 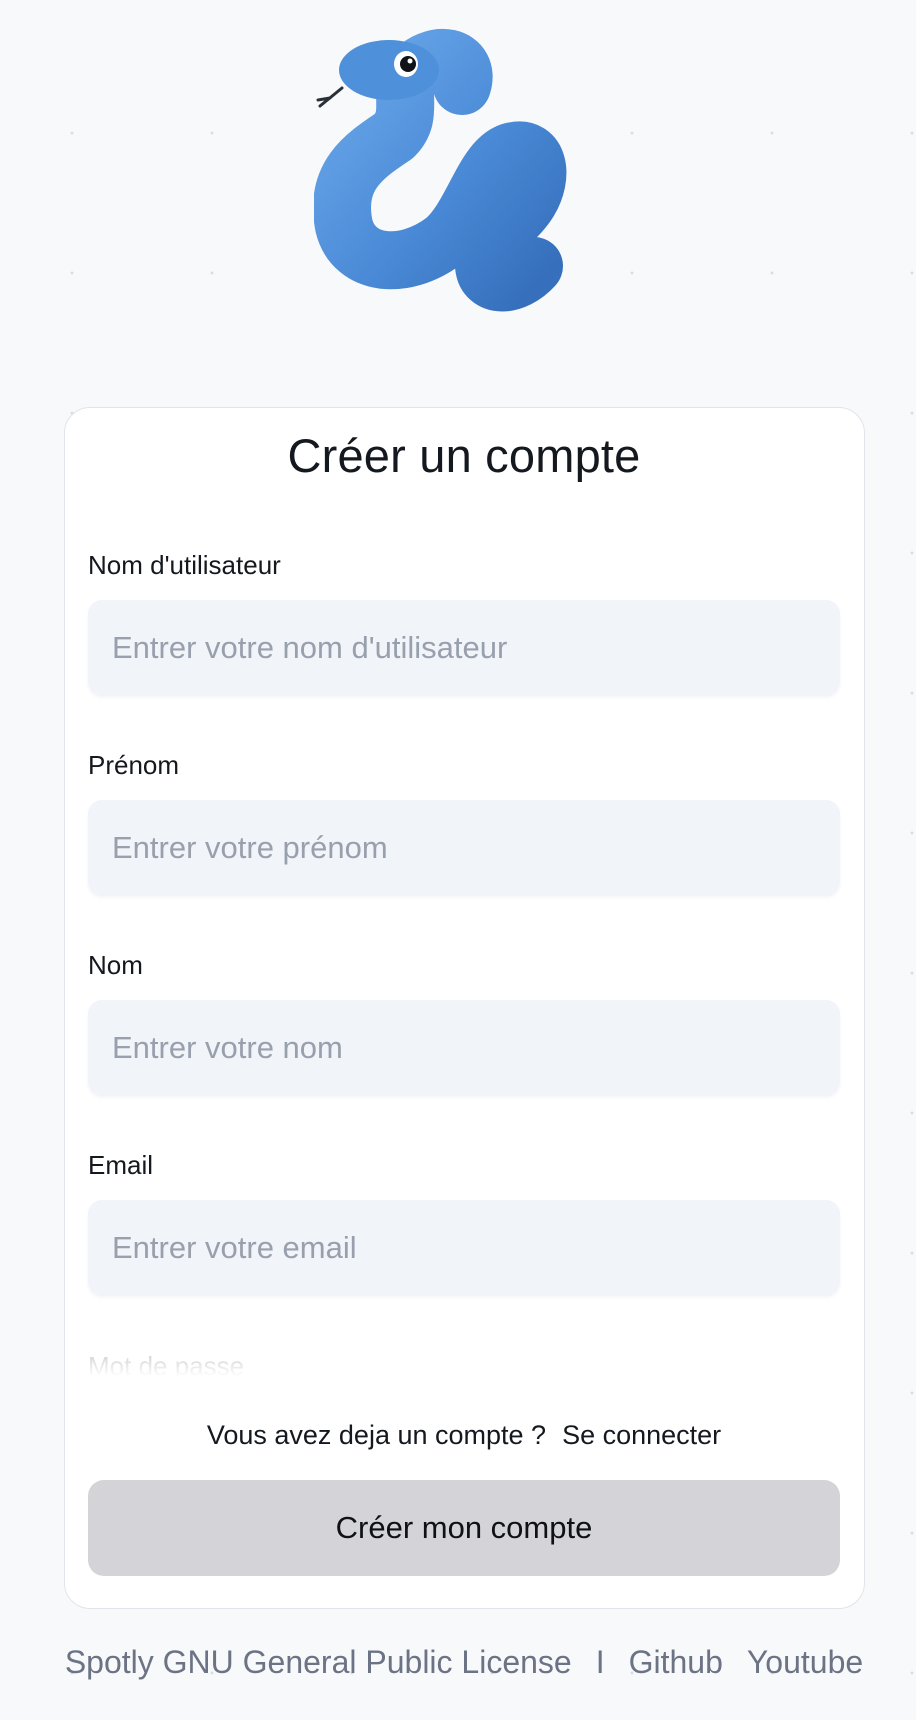 What do you see at coordinates (464, 1048) in the screenshot?
I see `lastname-input` at bounding box center [464, 1048].